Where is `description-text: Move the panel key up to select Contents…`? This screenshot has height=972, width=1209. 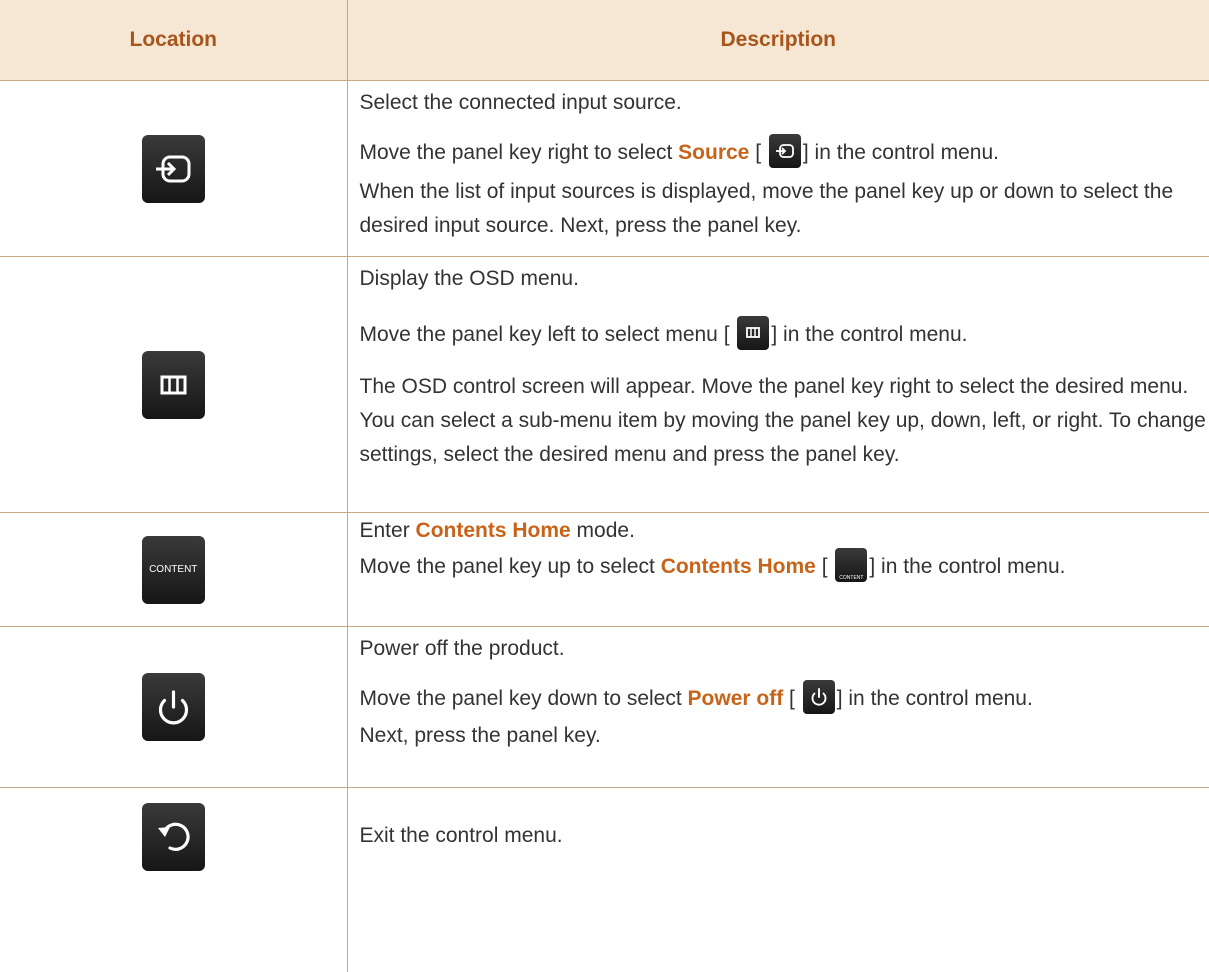 description-text: Move the panel key up to select Contents… is located at coordinates (784, 566).